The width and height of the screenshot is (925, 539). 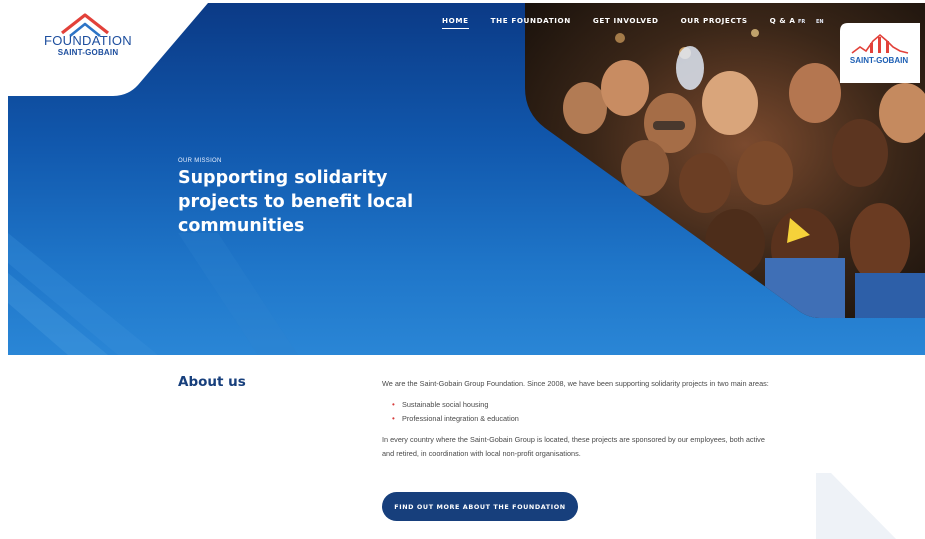 I want to click on logo-subtitle: SAINT-GOBAIN, so click(x=88, y=52).